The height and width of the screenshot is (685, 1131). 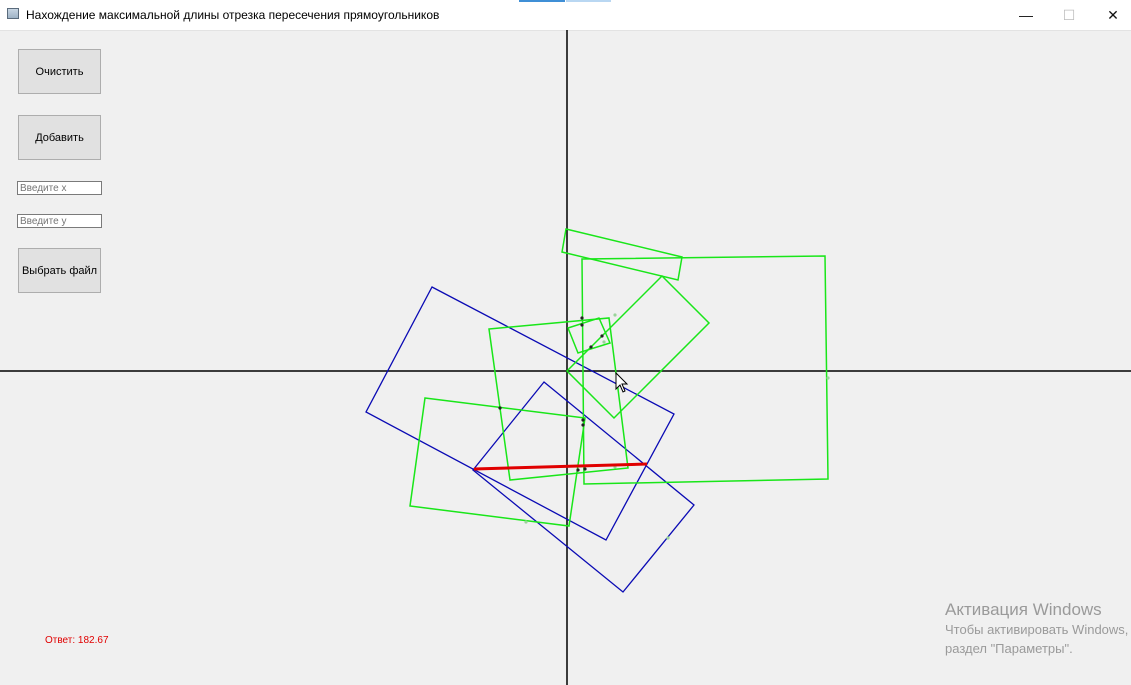 I want to click on activation-heading: Активация Windows, so click(x=1023, y=609).